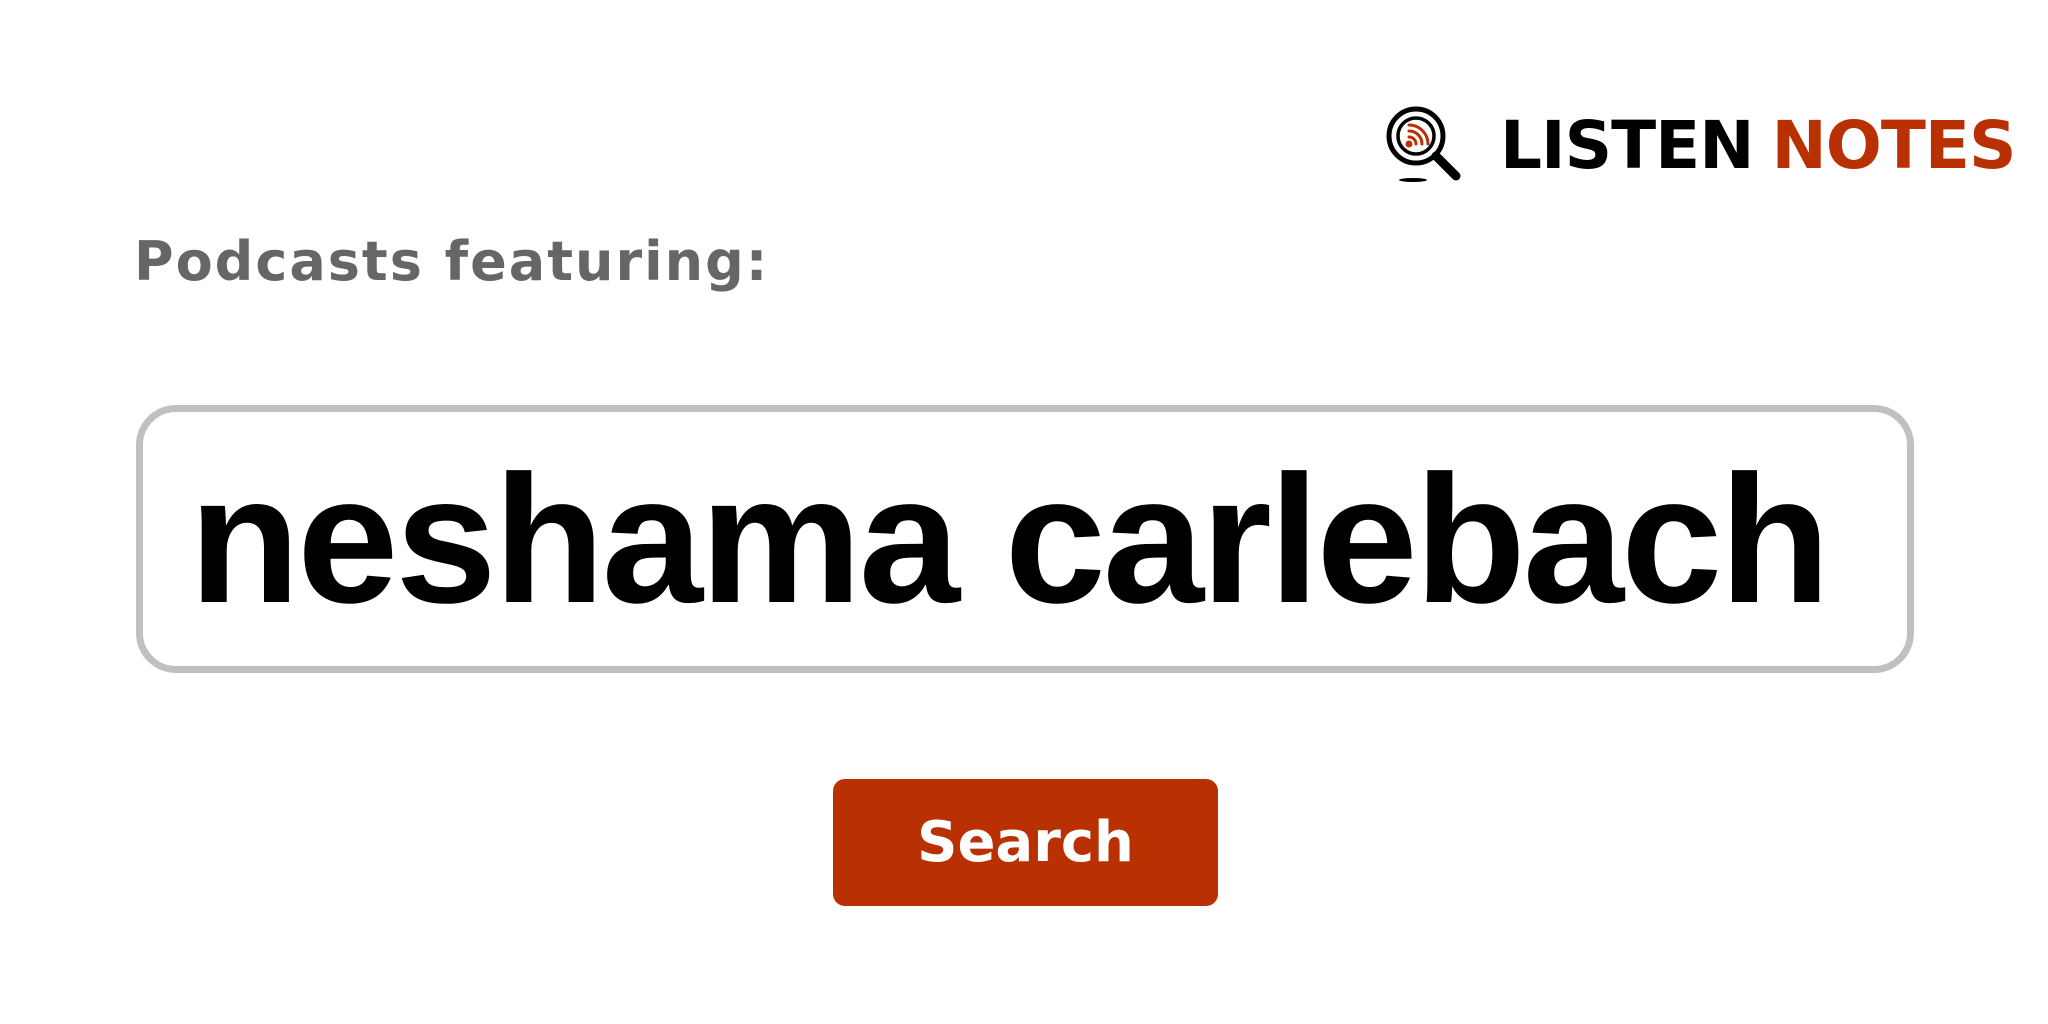 This screenshot has width=2048, height=1024. I want to click on podcasts-featuring-label: Podcasts featuring:, so click(452, 261).